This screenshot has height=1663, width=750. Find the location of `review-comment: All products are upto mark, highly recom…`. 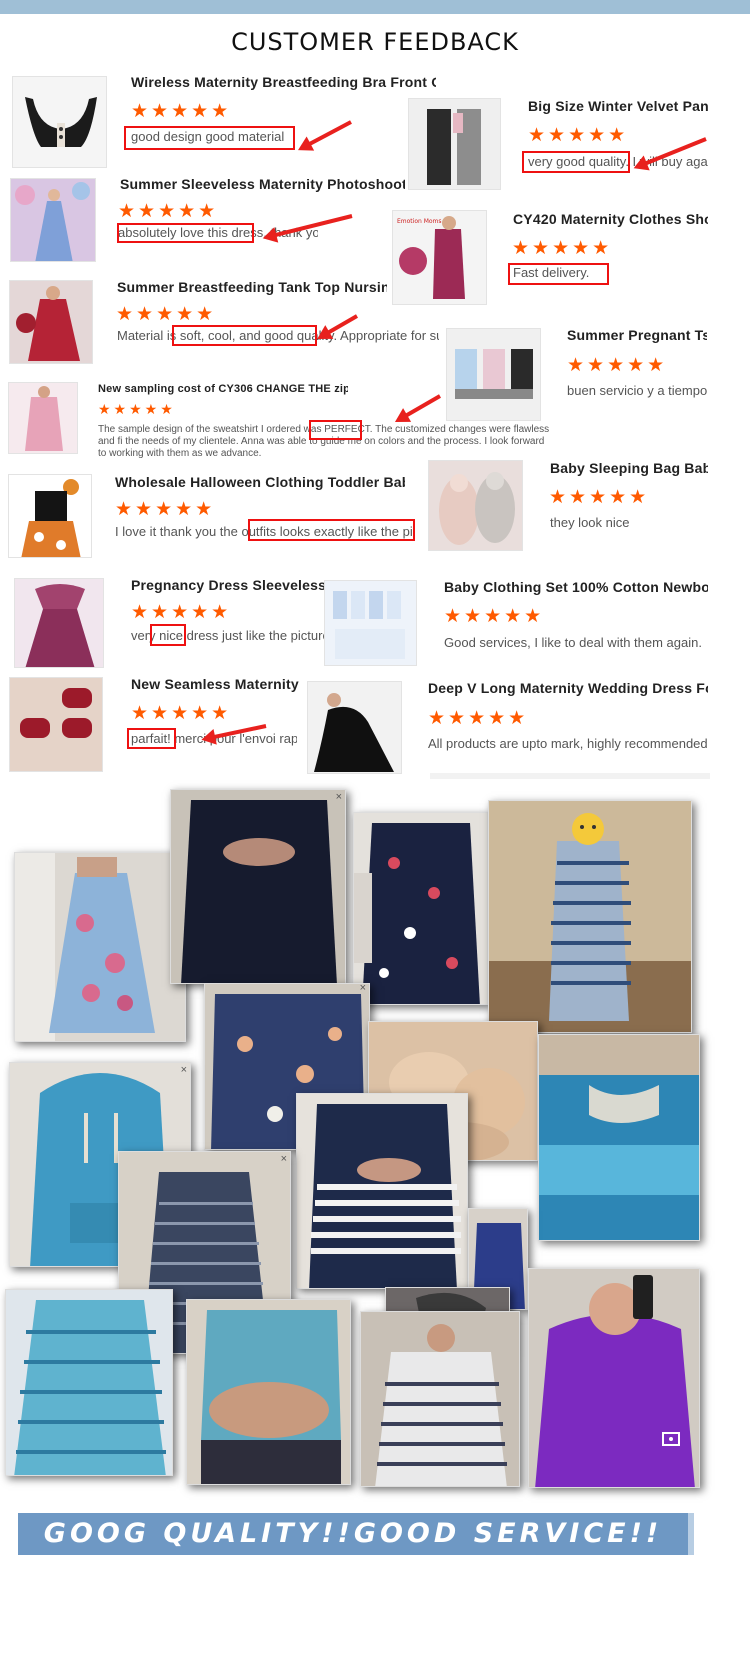

review-comment: All products are upto mark, highly recom… is located at coordinates (568, 743).